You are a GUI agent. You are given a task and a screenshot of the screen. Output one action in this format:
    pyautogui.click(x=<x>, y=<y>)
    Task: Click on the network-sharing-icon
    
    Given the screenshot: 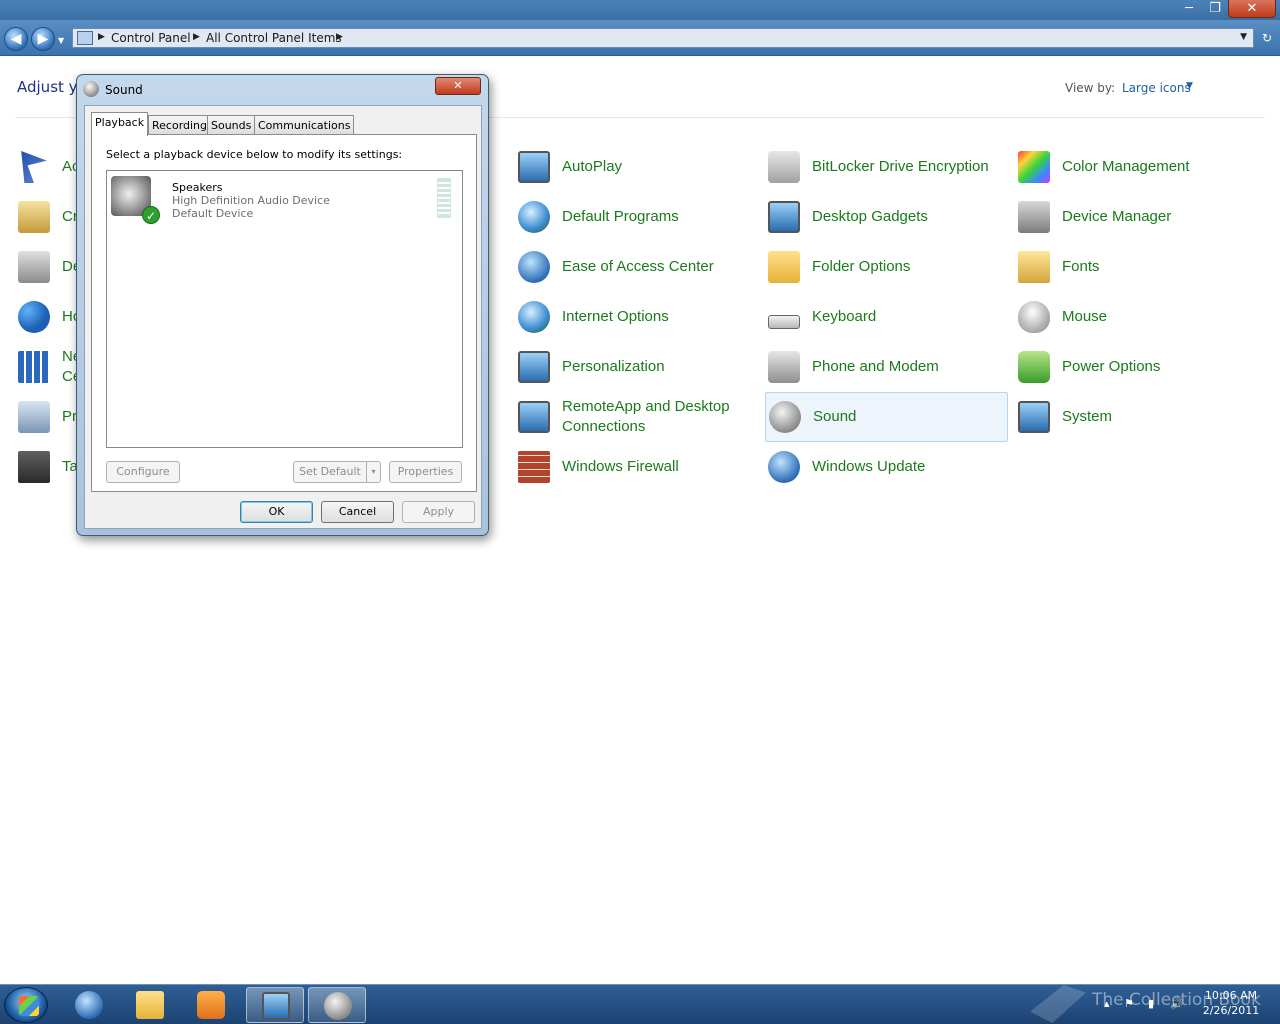 What is the action you would take?
    pyautogui.click(x=34, y=367)
    